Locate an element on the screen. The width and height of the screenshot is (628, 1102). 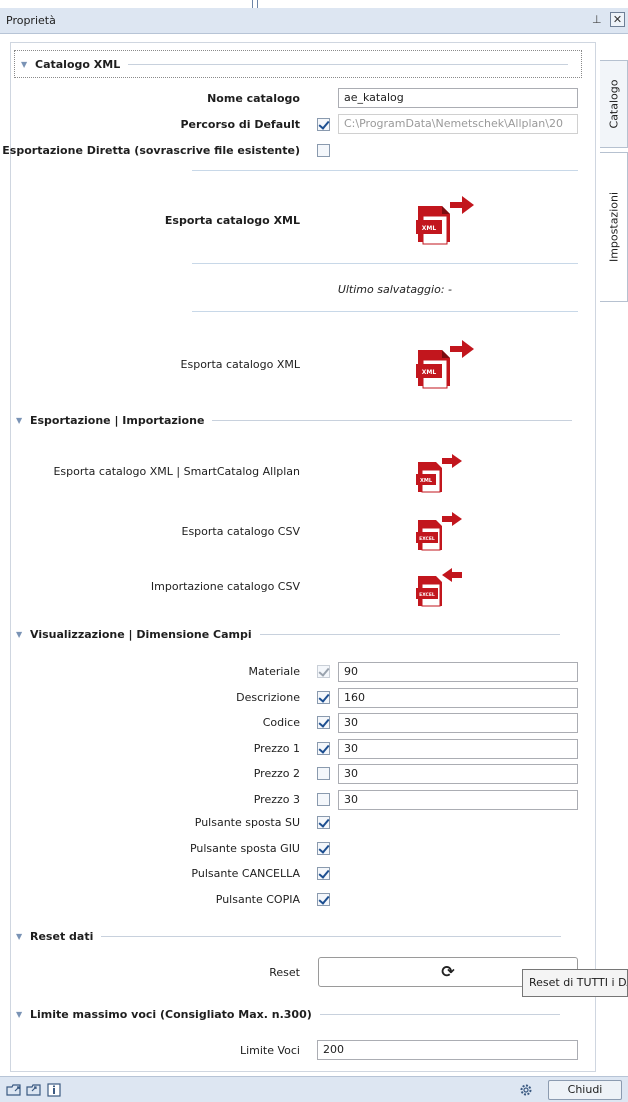
export-csv-icon: EXCEL is located at coordinates (441, 533).